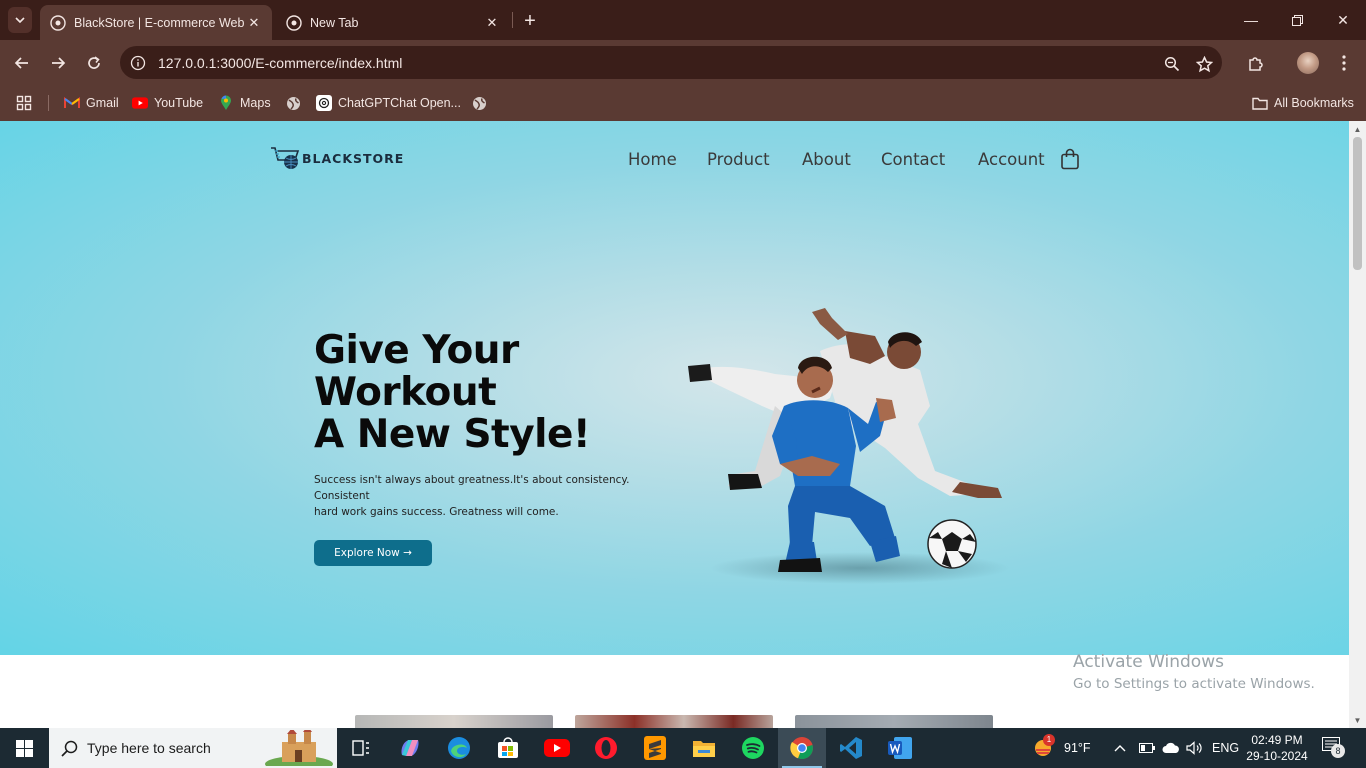 This screenshot has height=768, width=1366. What do you see at coordinates (530, 21) in the screenshot?
I see `new-tab-button: +` at bounding box center [530, 21].